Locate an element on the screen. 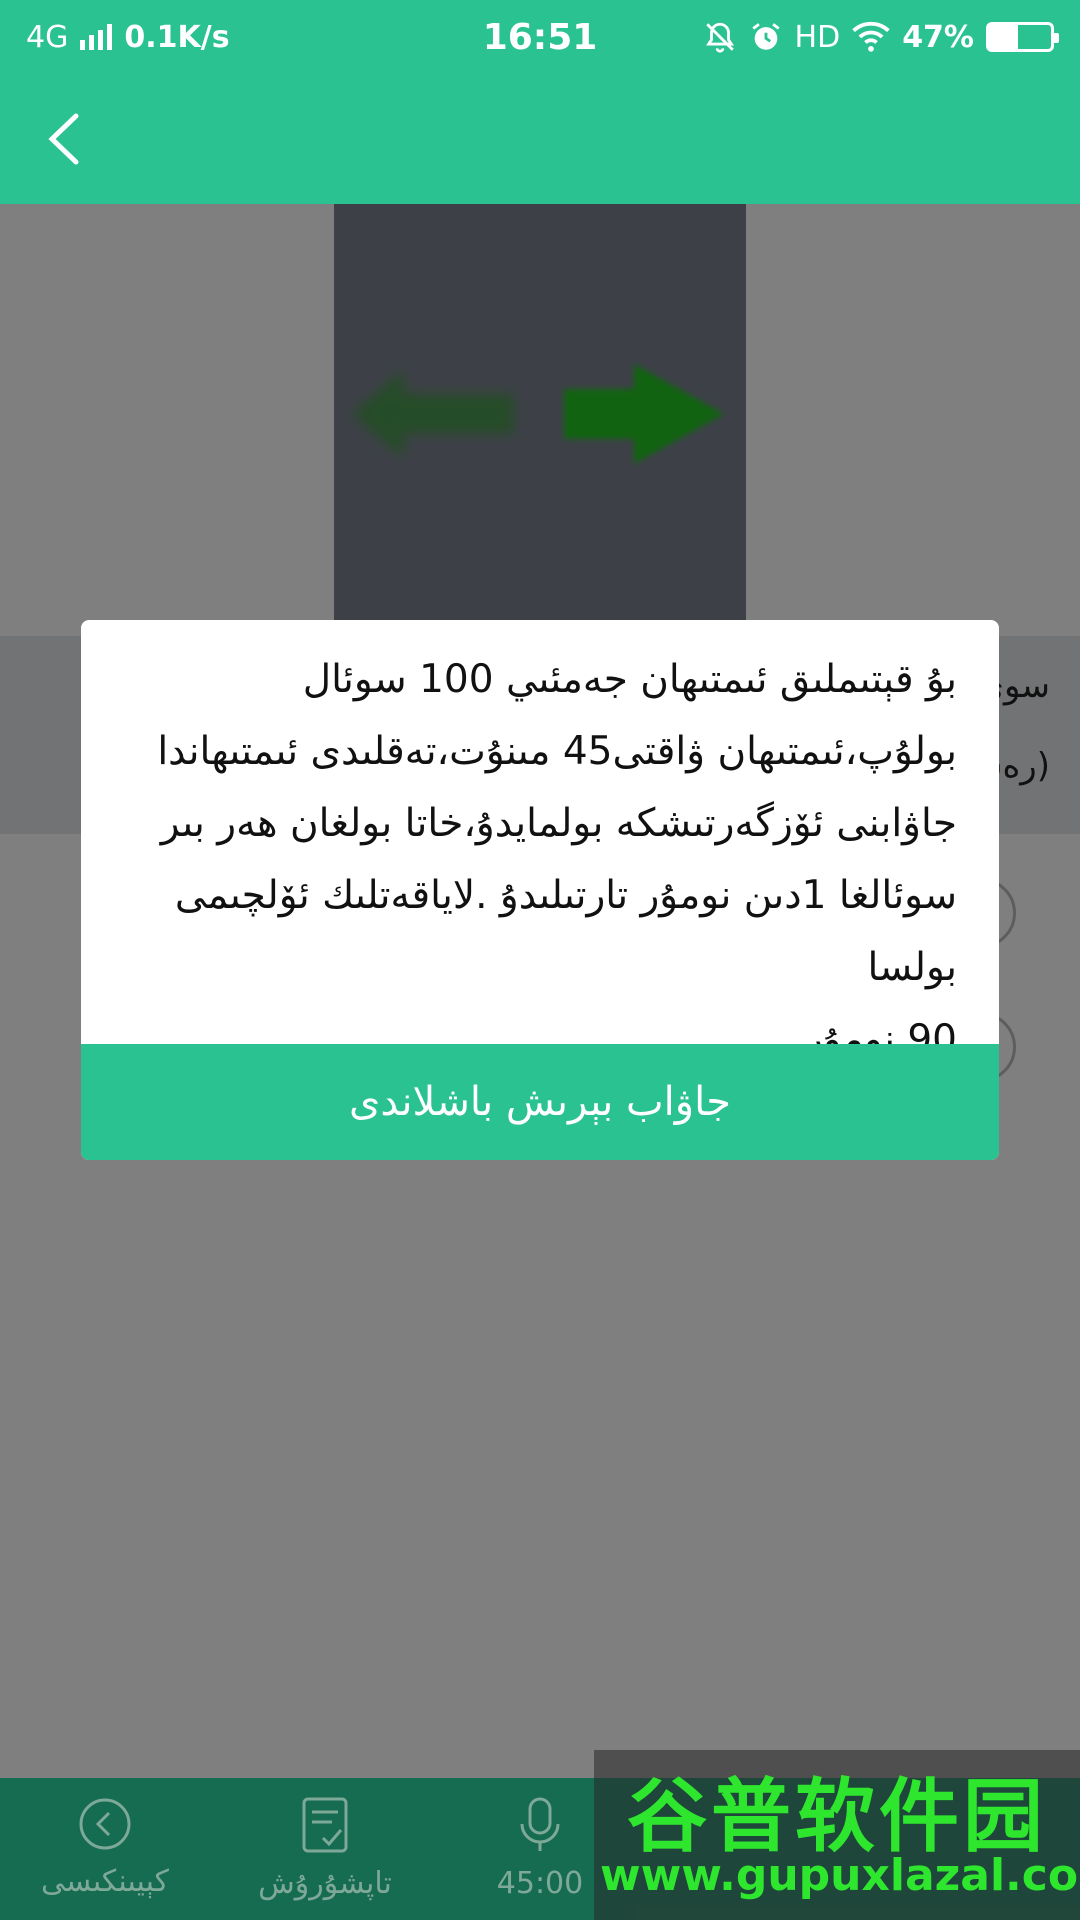 Image resolution: width=1080 pixels, height=1920 pixels. network-speed: 0.1K/s is located at coordinates (177, 37).